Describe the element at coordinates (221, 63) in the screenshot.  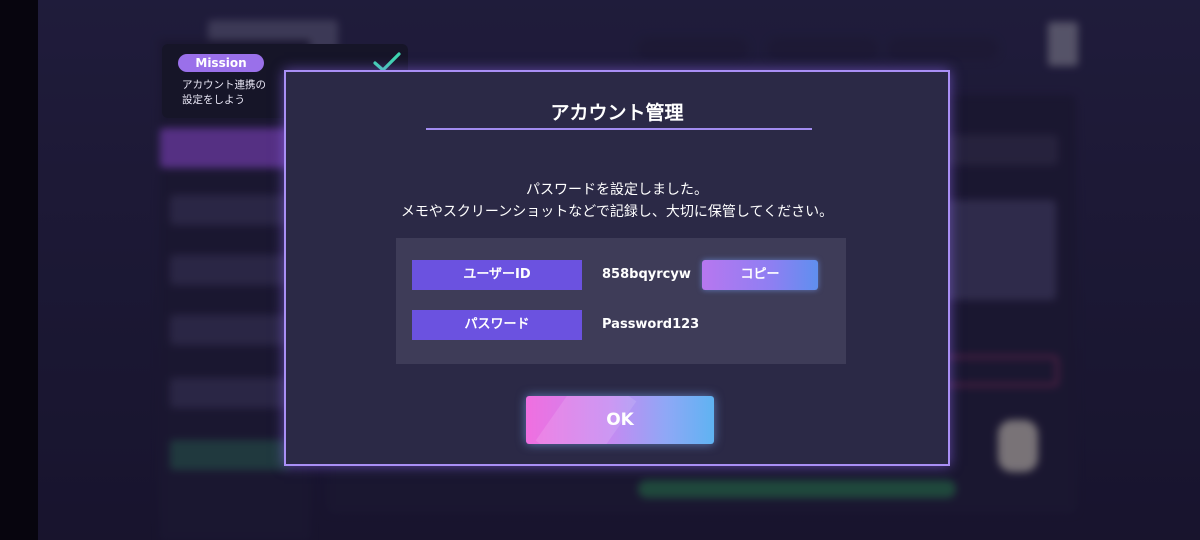
I see `mission-badge: Mission` at that location.